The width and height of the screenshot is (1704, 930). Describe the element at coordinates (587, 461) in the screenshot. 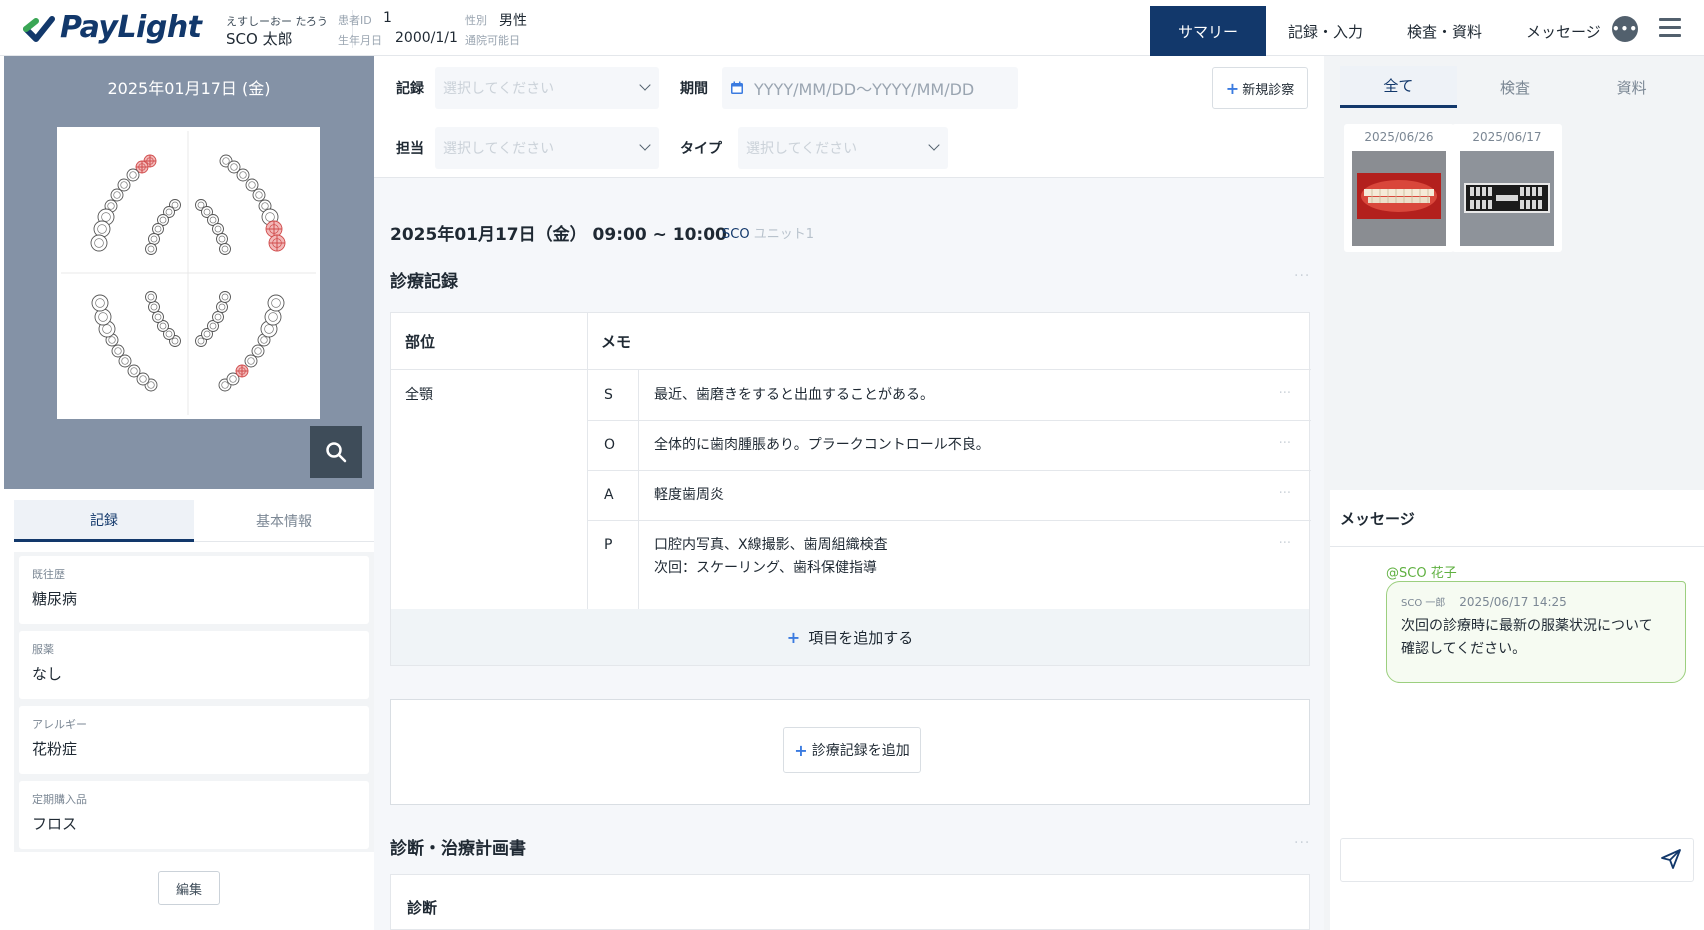

I see `col-divider` at that location.